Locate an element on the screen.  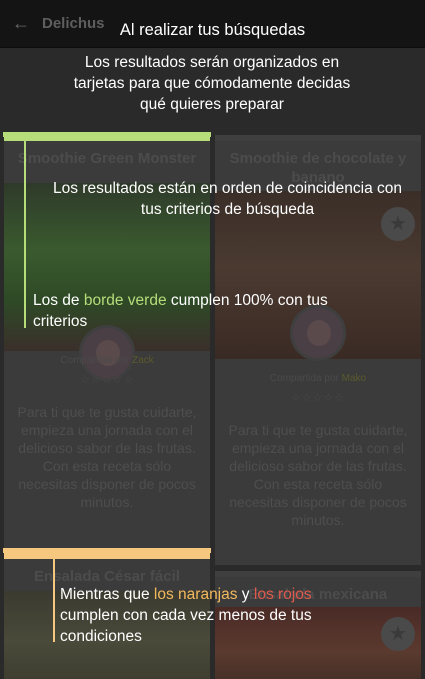
red-keyword: los rojos is located at coordinates (282, 594).